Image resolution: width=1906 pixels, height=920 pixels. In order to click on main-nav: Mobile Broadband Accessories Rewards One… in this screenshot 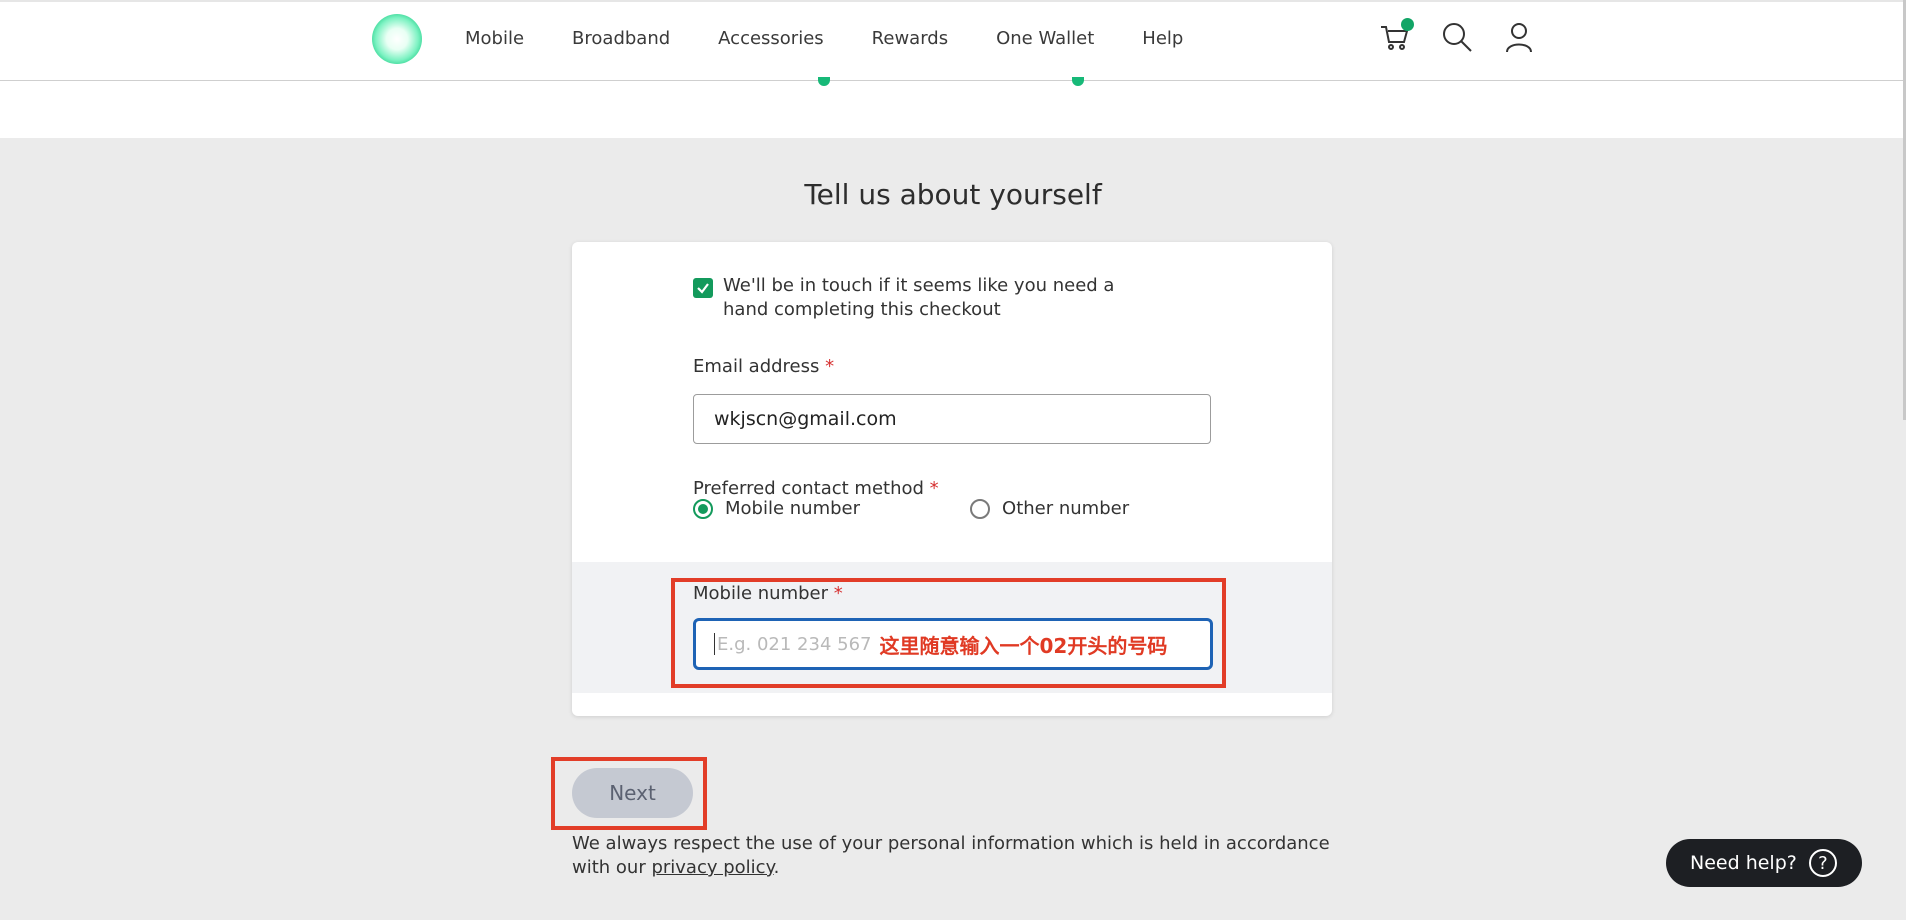, I will do `click(848, 38)`.